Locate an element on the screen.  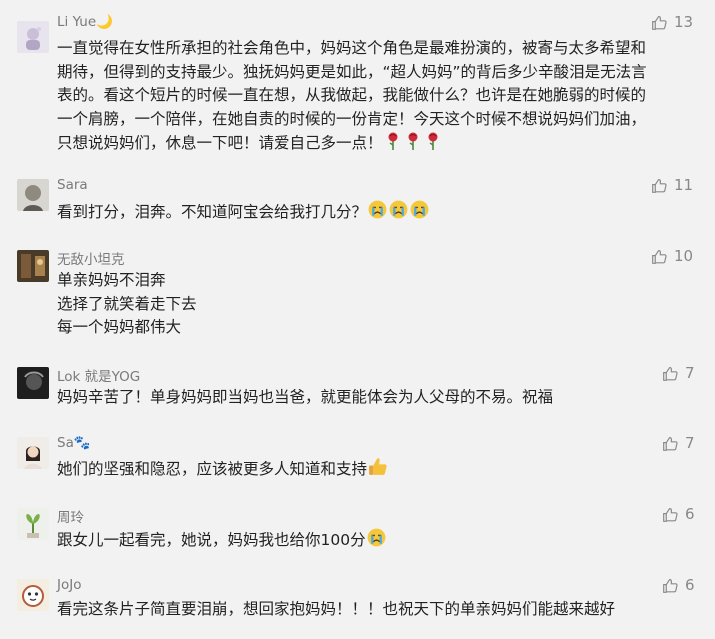
comment-line: 看完这条片子简直要泪崩，想回家抱妈妈！！！也祝天下的单亲妈妈们能越来越好 is located at coordinates (336, 609).